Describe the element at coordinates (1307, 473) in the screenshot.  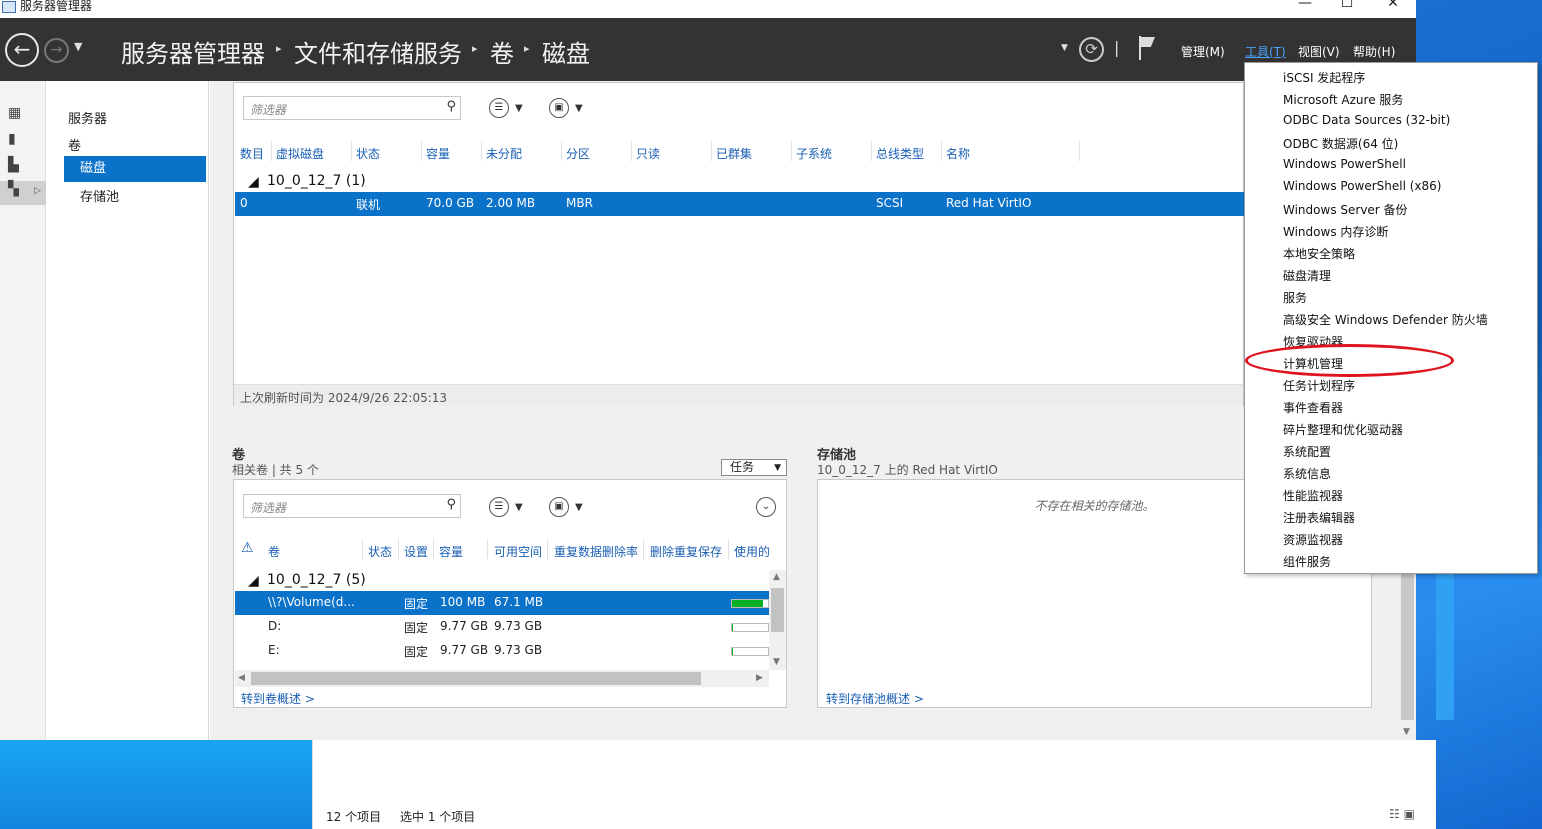
I see `menu-item-system-information: 系统信息` at that location.